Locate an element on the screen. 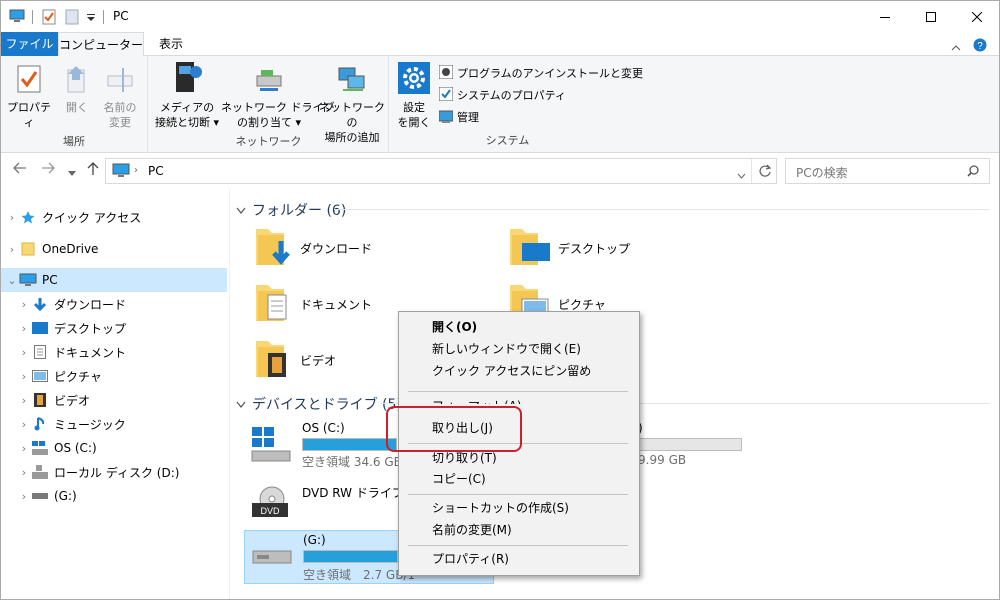 Image resolution: width=1000 pixels, height=600 pixels. manage-button: 管理 is located at coordinates (458, 117).